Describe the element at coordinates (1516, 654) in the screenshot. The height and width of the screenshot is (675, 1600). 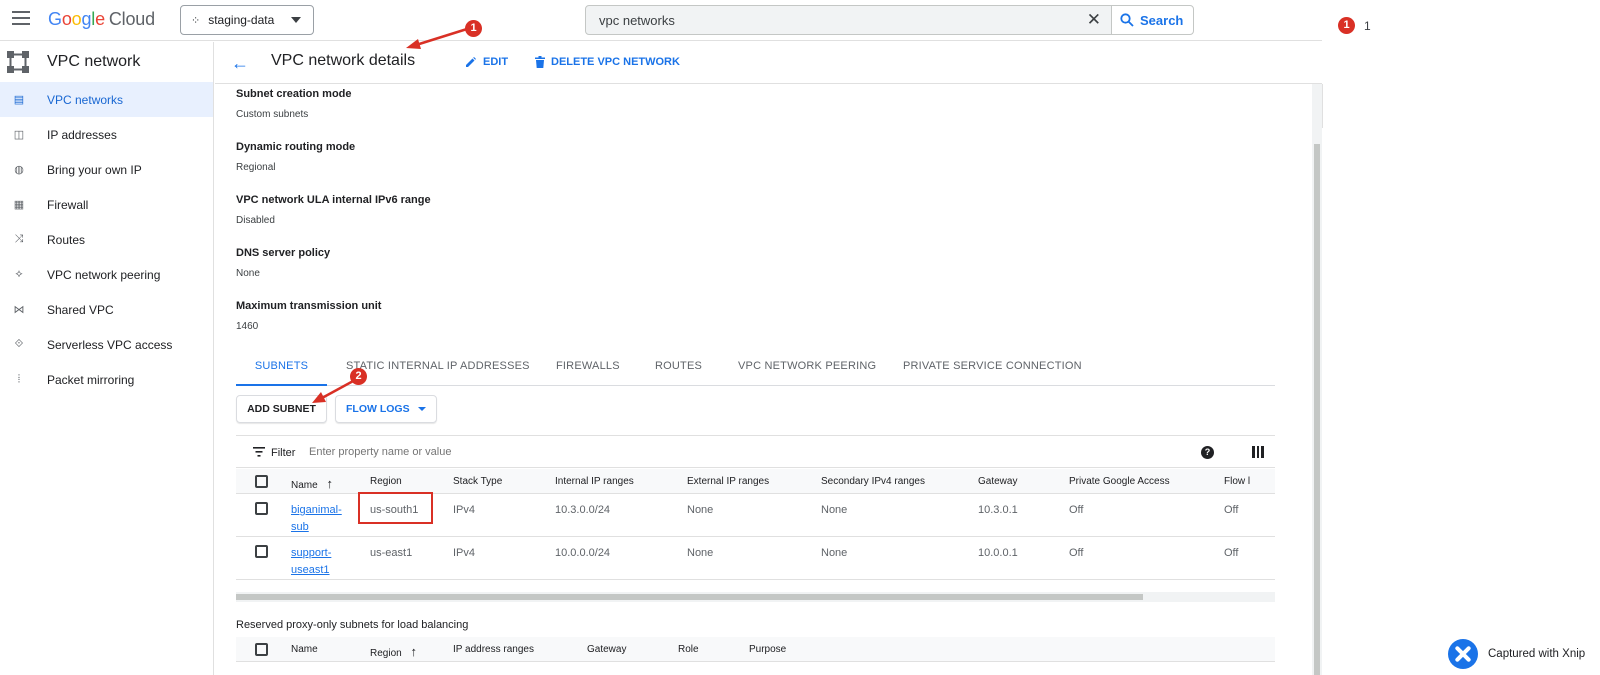
I see `xnip-watermark: Captured with Xnip` at that location.